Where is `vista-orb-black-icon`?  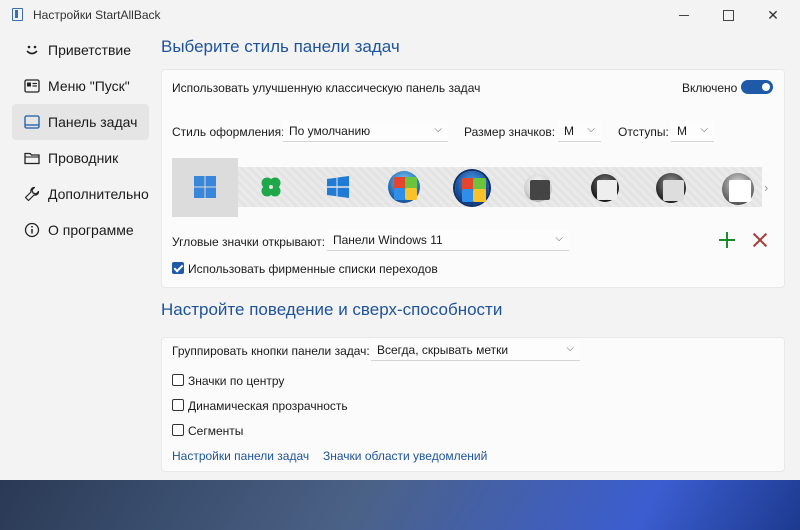 vista-orb-black-icon is located at coordinates (605, 188).